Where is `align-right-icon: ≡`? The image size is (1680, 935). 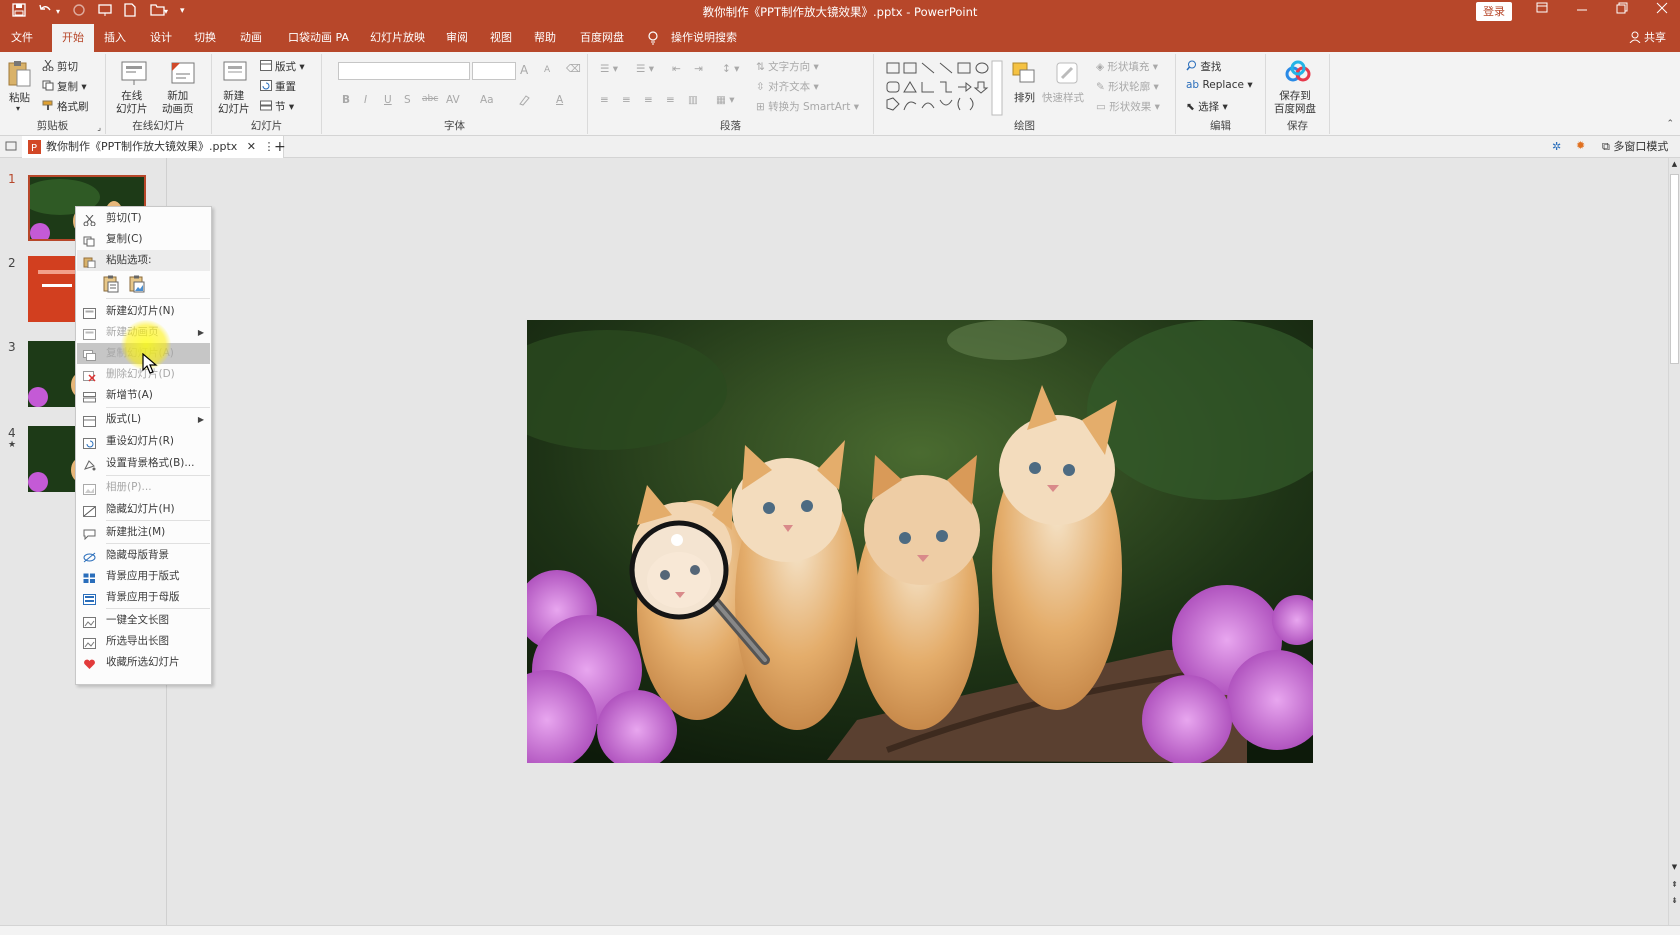
align-right-icon: ≡ is located at coordinates (648, 100).